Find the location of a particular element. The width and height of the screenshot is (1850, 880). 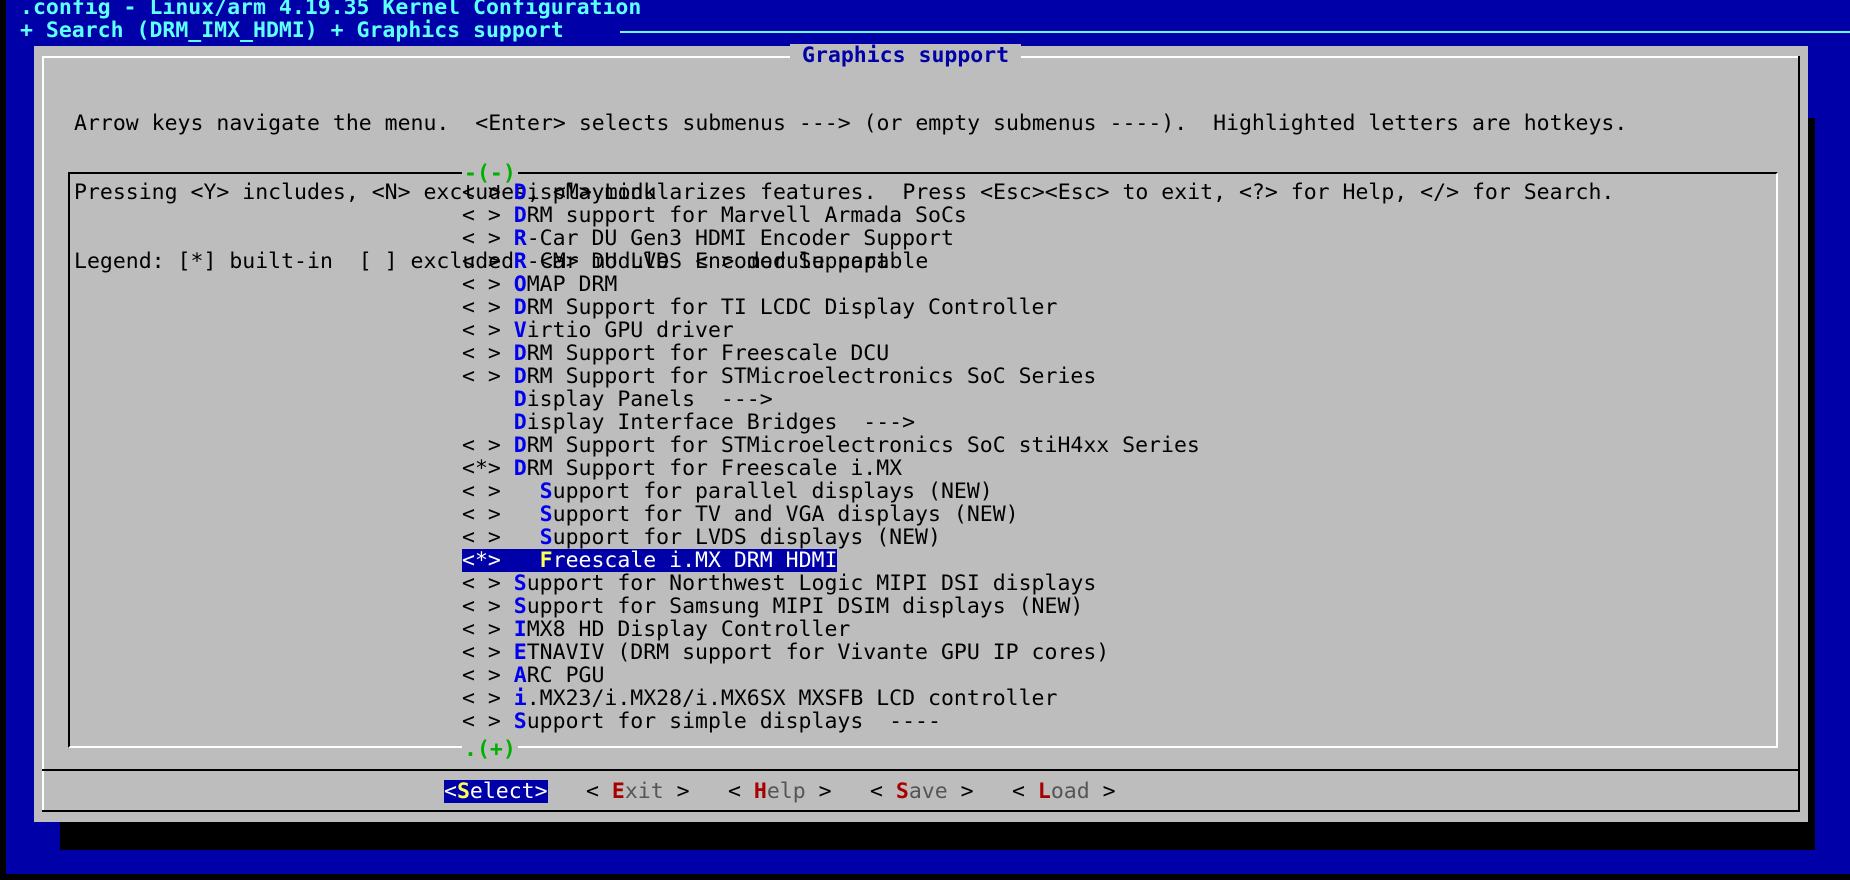

menu-item-label: RM Support for Freescale i.MX is located at coordinates (714, 468).